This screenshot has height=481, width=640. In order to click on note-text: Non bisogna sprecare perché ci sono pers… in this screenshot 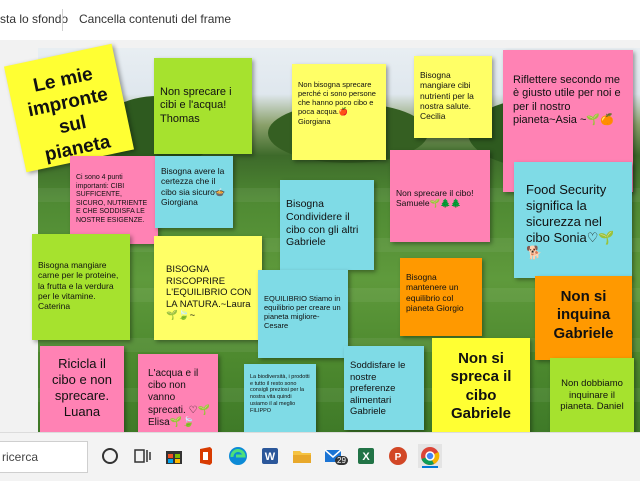, I will do `click(337, 103)`.